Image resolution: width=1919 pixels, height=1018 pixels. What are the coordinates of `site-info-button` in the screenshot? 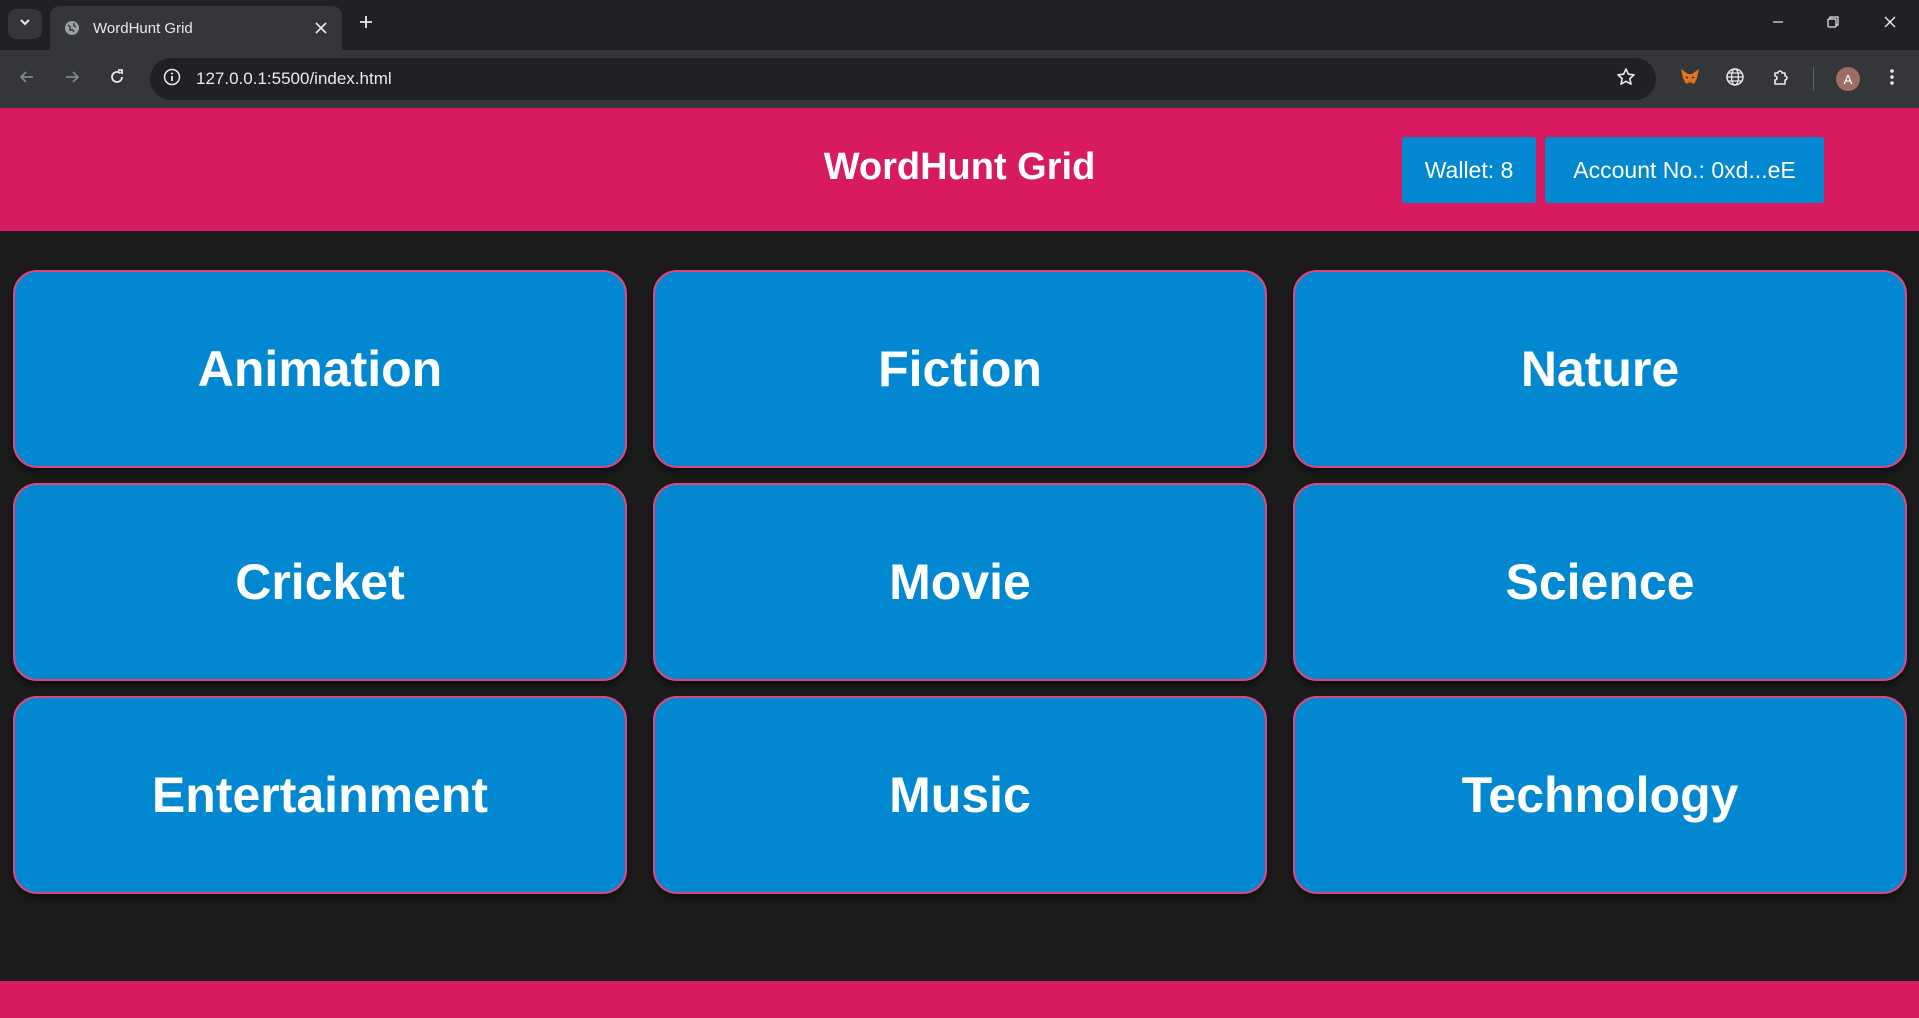 It's located at (172, 79).